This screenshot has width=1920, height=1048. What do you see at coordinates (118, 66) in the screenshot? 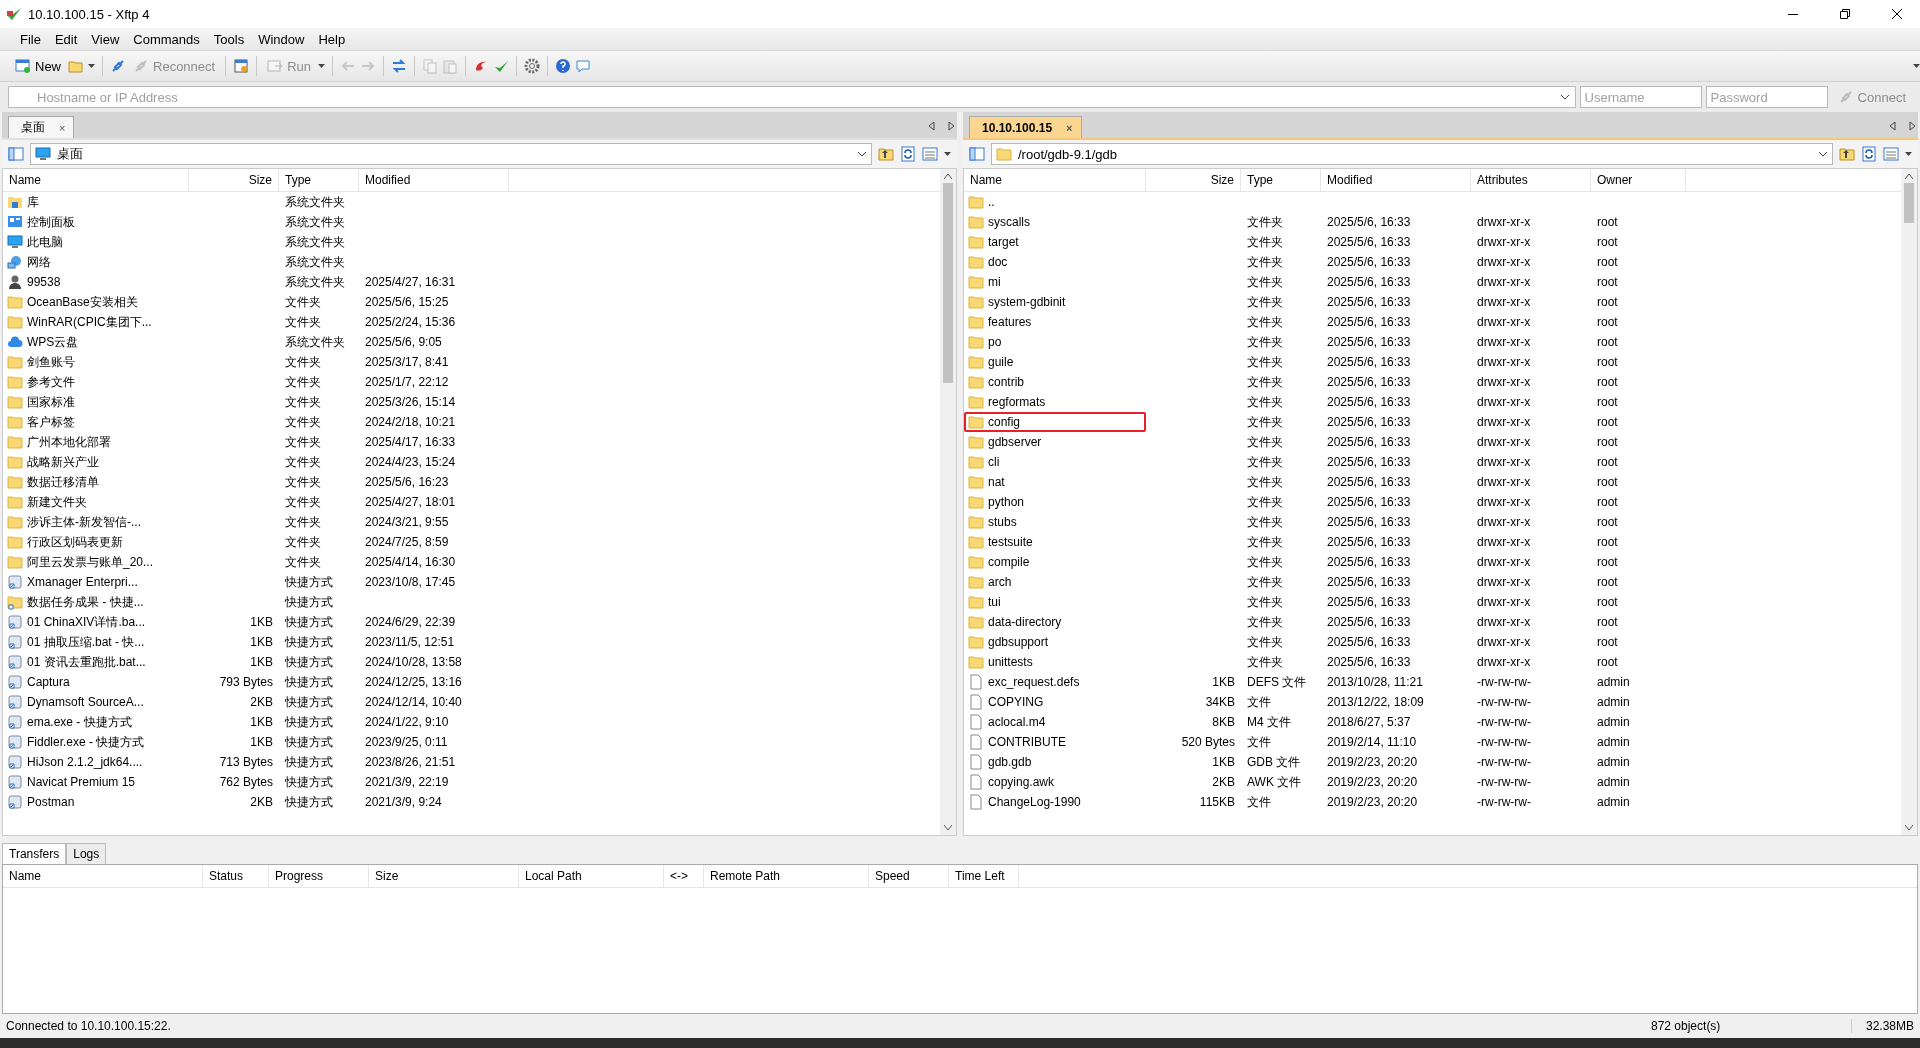
I see `link-icon` at bounding box center [118, 66].